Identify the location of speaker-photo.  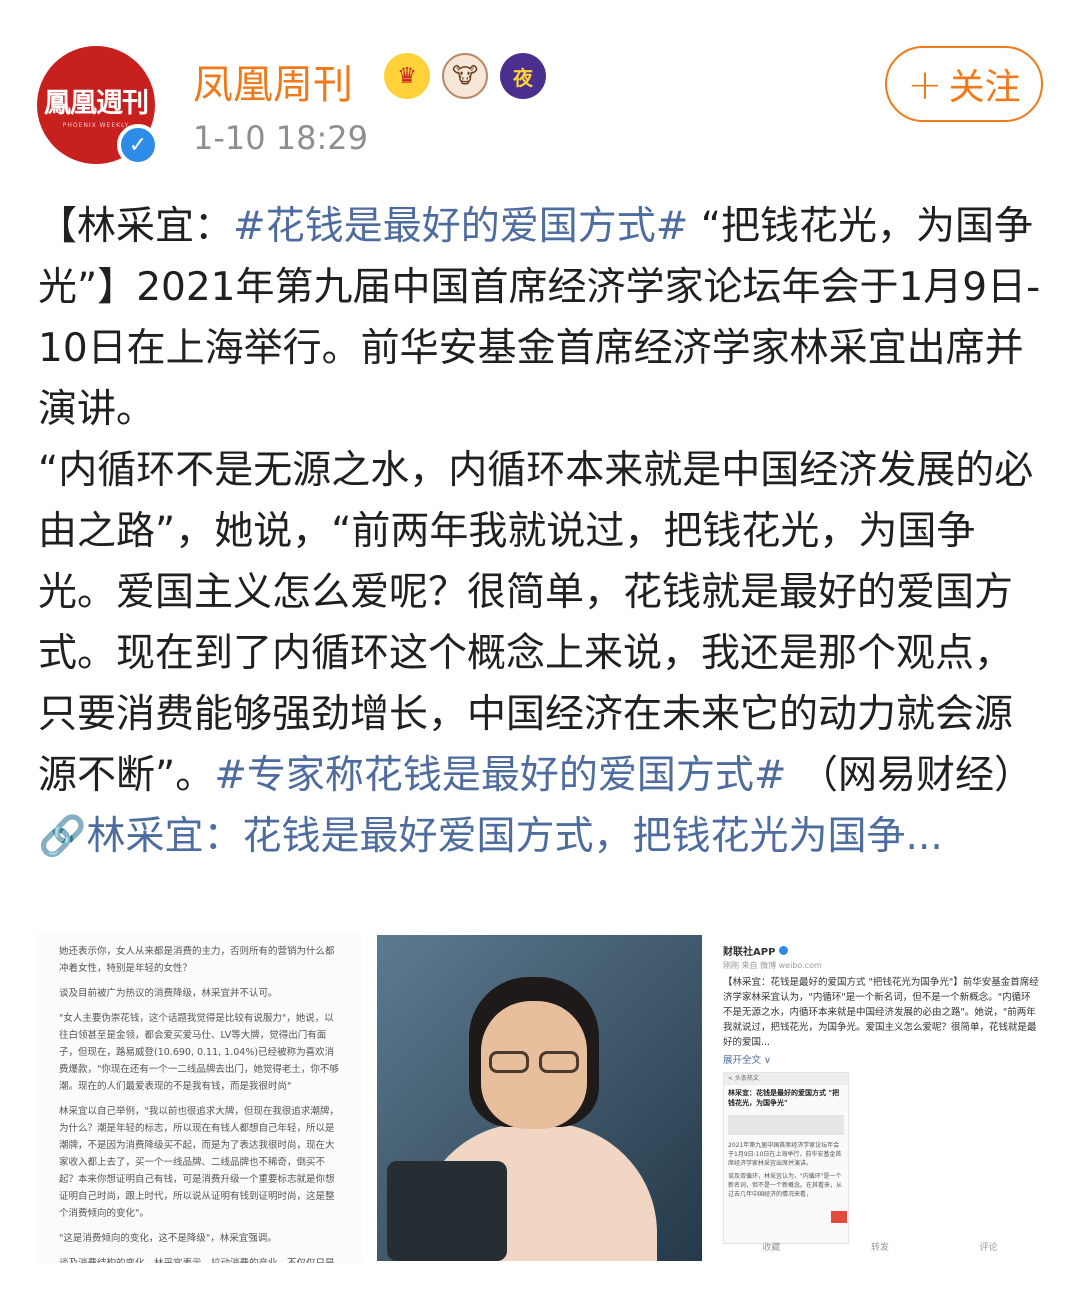
(539, 1098).